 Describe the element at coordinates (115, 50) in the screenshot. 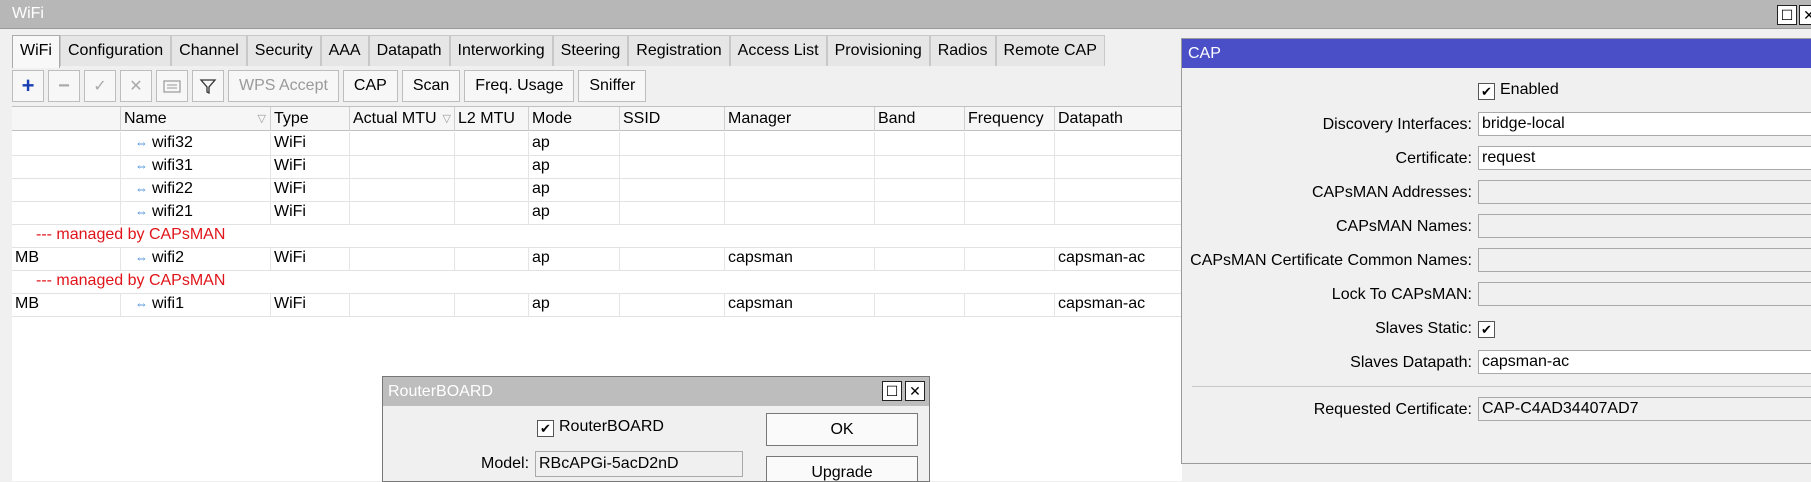

I see `tab-configuration: Configuration` at that location.